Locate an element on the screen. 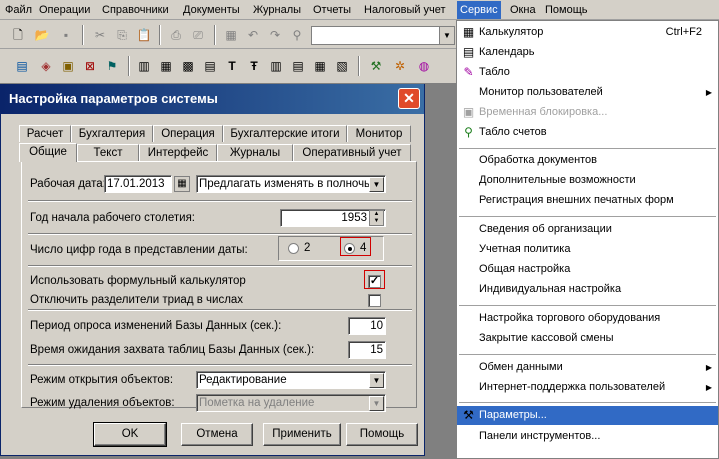 This screenshot has width=719, height=459. menu-item-individual-setup: Индивидуальная настройка is located at coordinates (587, 289).